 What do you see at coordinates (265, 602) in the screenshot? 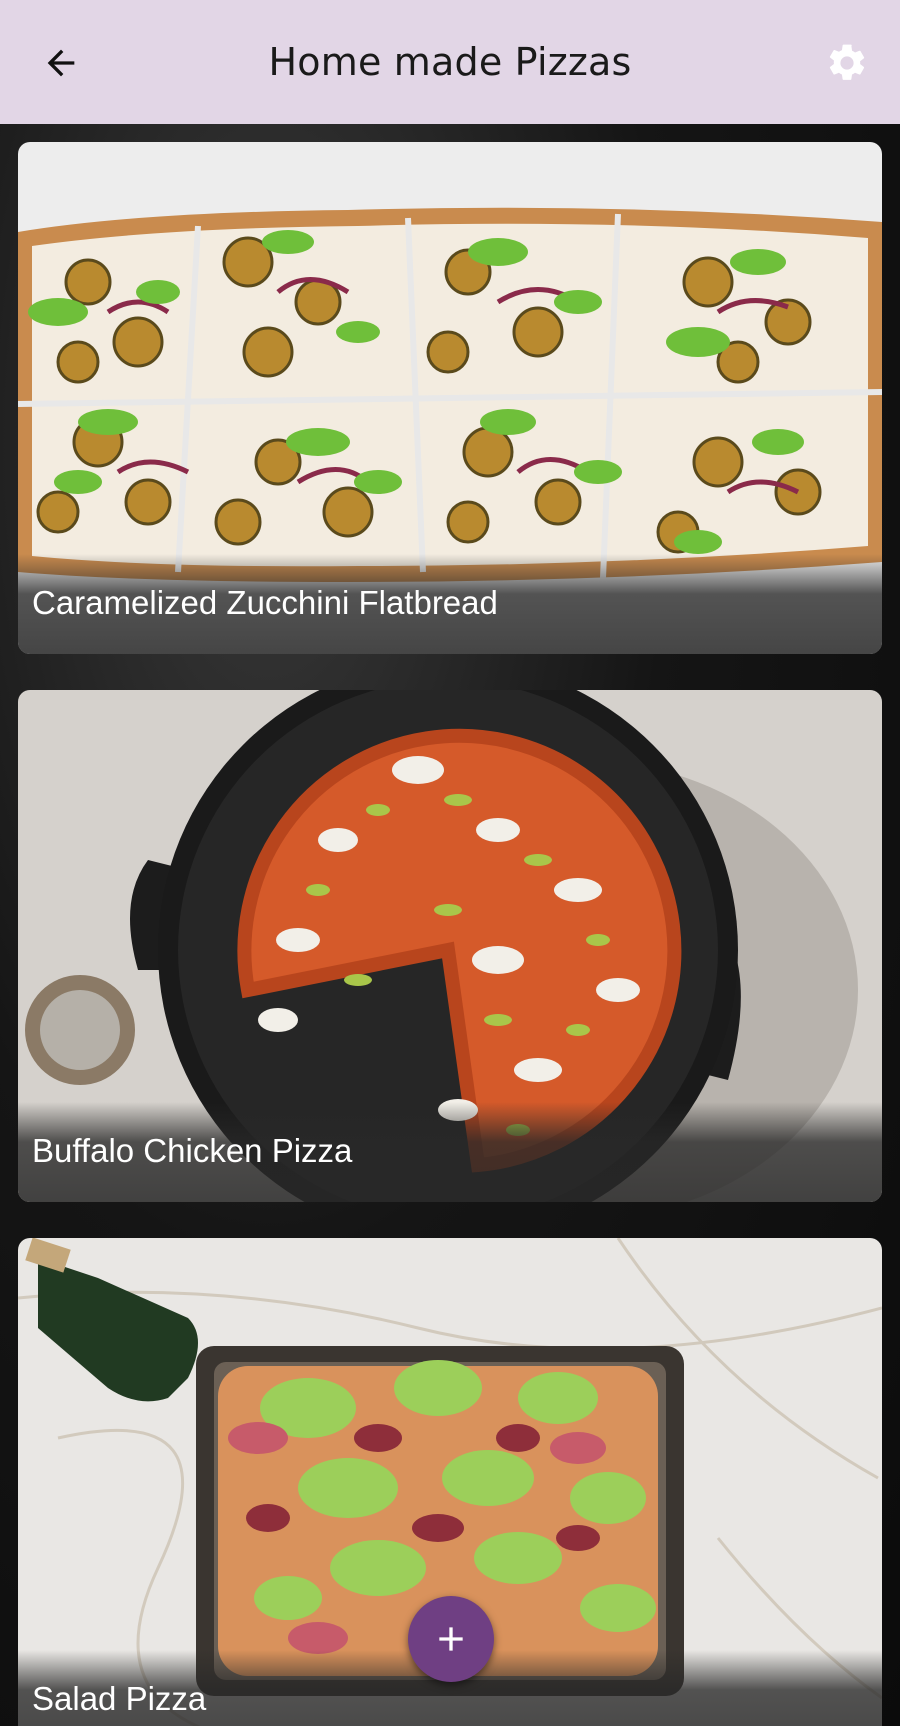
I see `recipe-title: Caramelized Zucchini Flatbread` at bounding box center [265, 602].